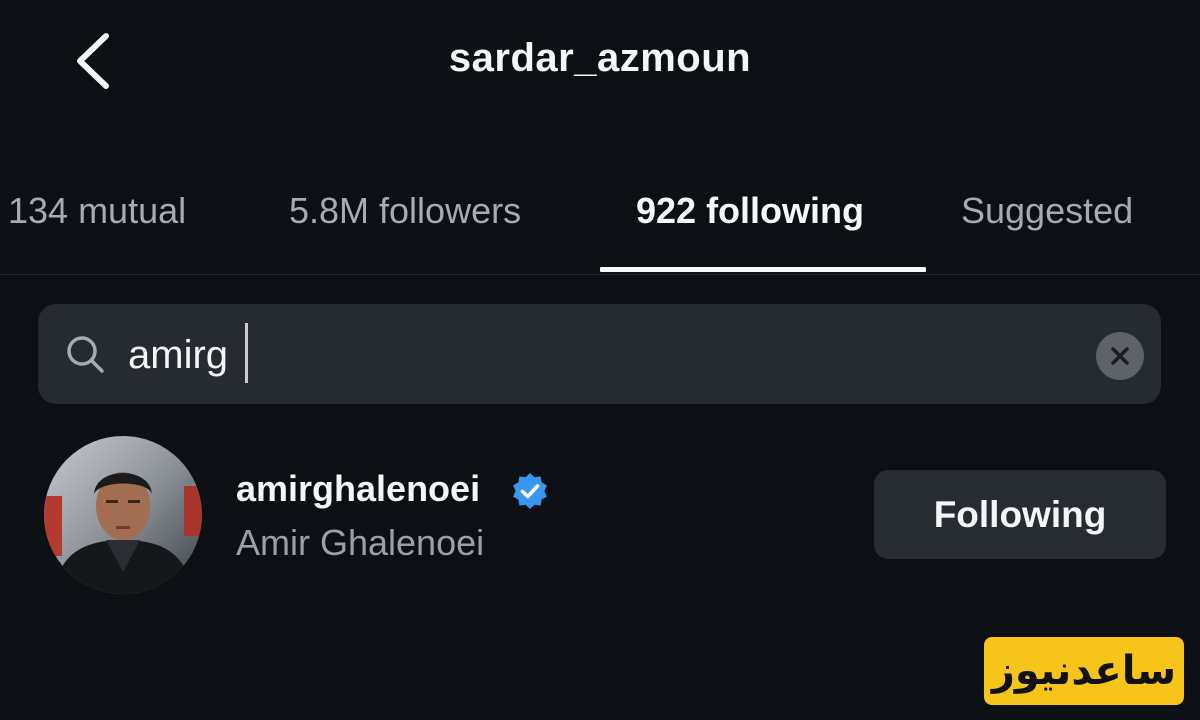 This screenshot has height=720, width=1200. What do you see at coordinates (358, 489) in the screenshot?
I see `result-username: amirghalenoei` at bounding box center [358, 489].